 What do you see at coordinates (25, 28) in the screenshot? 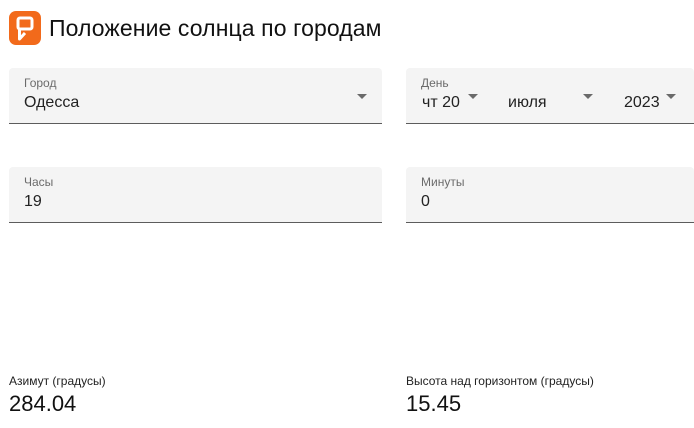
I see `app-logo-icon` at bounding box center [25, 28].